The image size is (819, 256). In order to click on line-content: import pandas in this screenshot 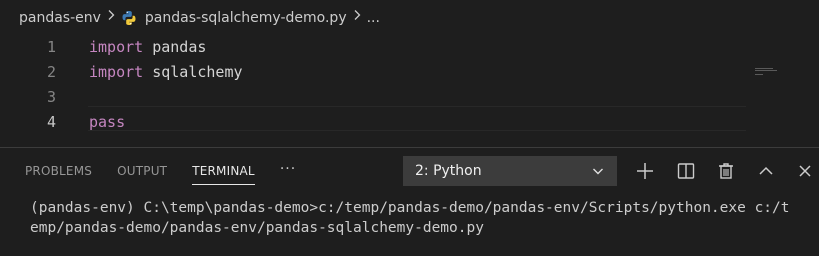, I will do `click(147, 47)`.